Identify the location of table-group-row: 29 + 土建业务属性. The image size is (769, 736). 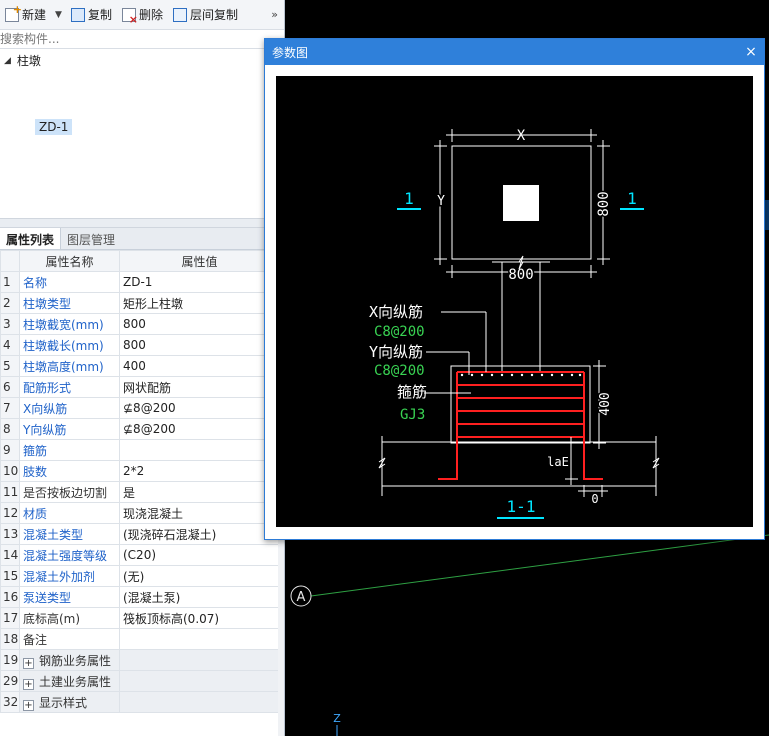
(140, 681).